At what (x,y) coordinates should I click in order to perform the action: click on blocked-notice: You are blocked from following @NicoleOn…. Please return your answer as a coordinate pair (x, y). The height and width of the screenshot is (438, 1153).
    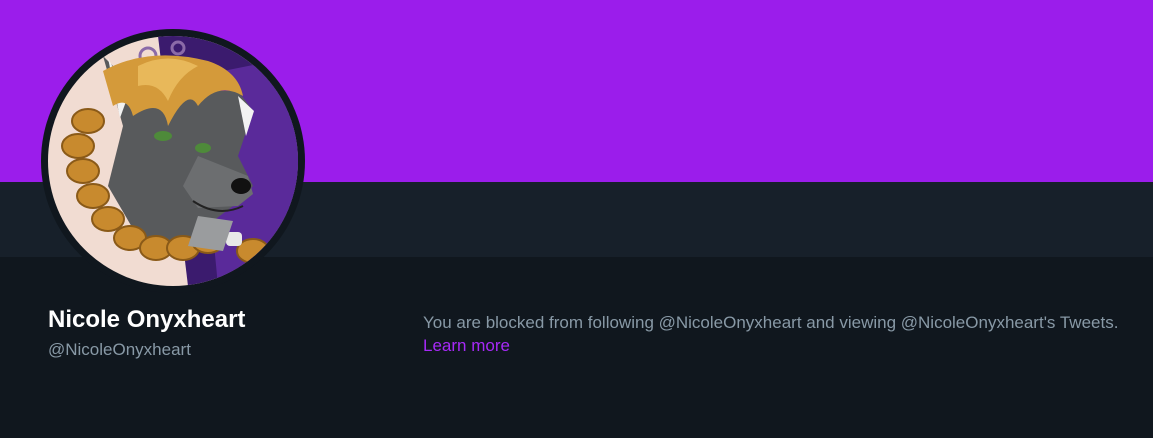
    Looking at the image, I should click on (785, 334).